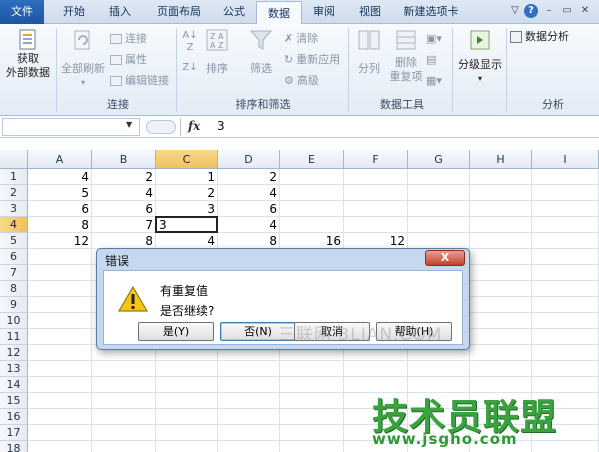  I want to click on row-header-18: 18, so click(14, 446).